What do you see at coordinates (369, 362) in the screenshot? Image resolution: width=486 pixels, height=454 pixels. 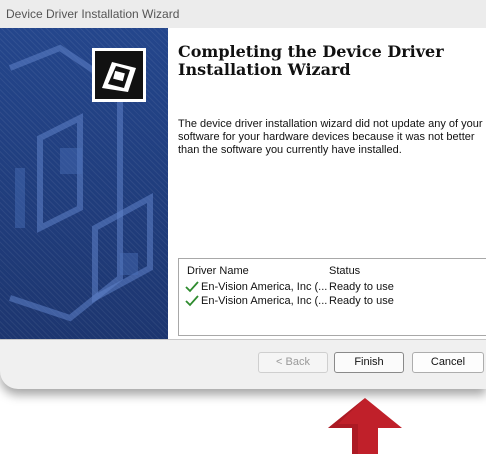 I see `finish-button: Finish` at bounding box center [369, 362].